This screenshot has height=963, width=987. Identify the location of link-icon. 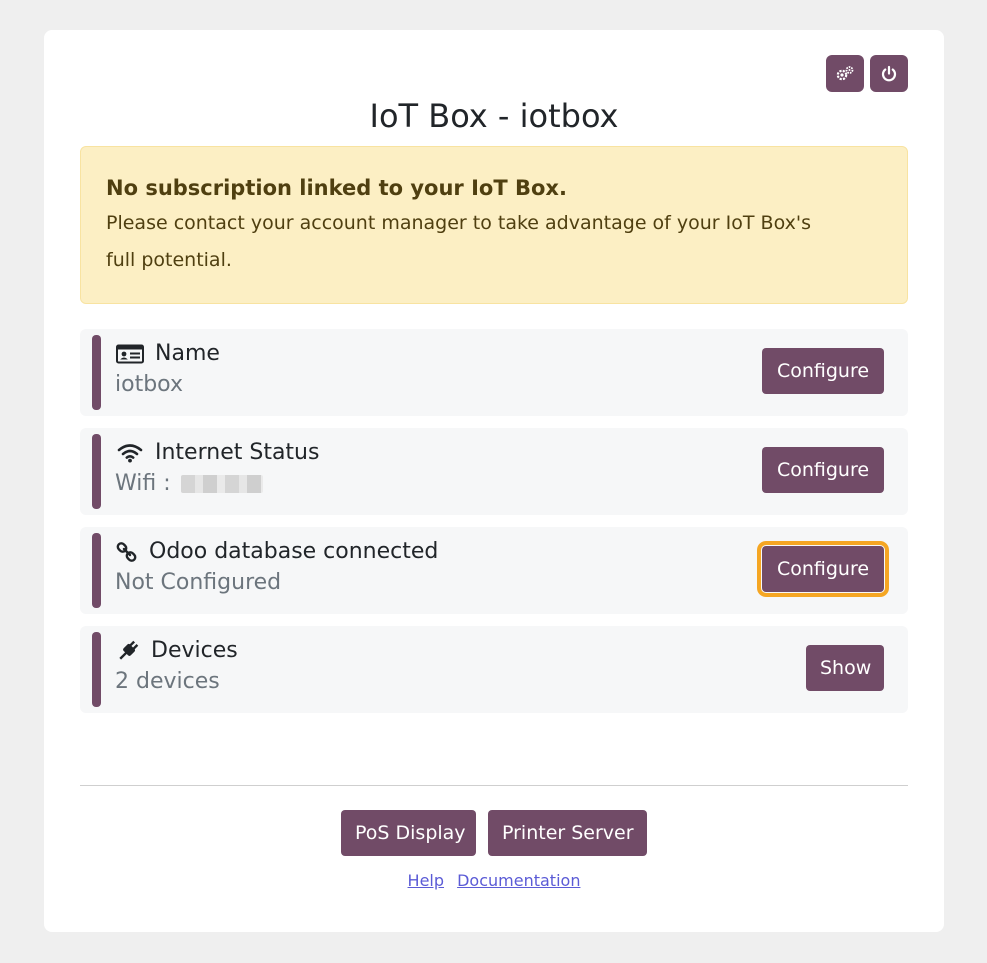
(127, 552).